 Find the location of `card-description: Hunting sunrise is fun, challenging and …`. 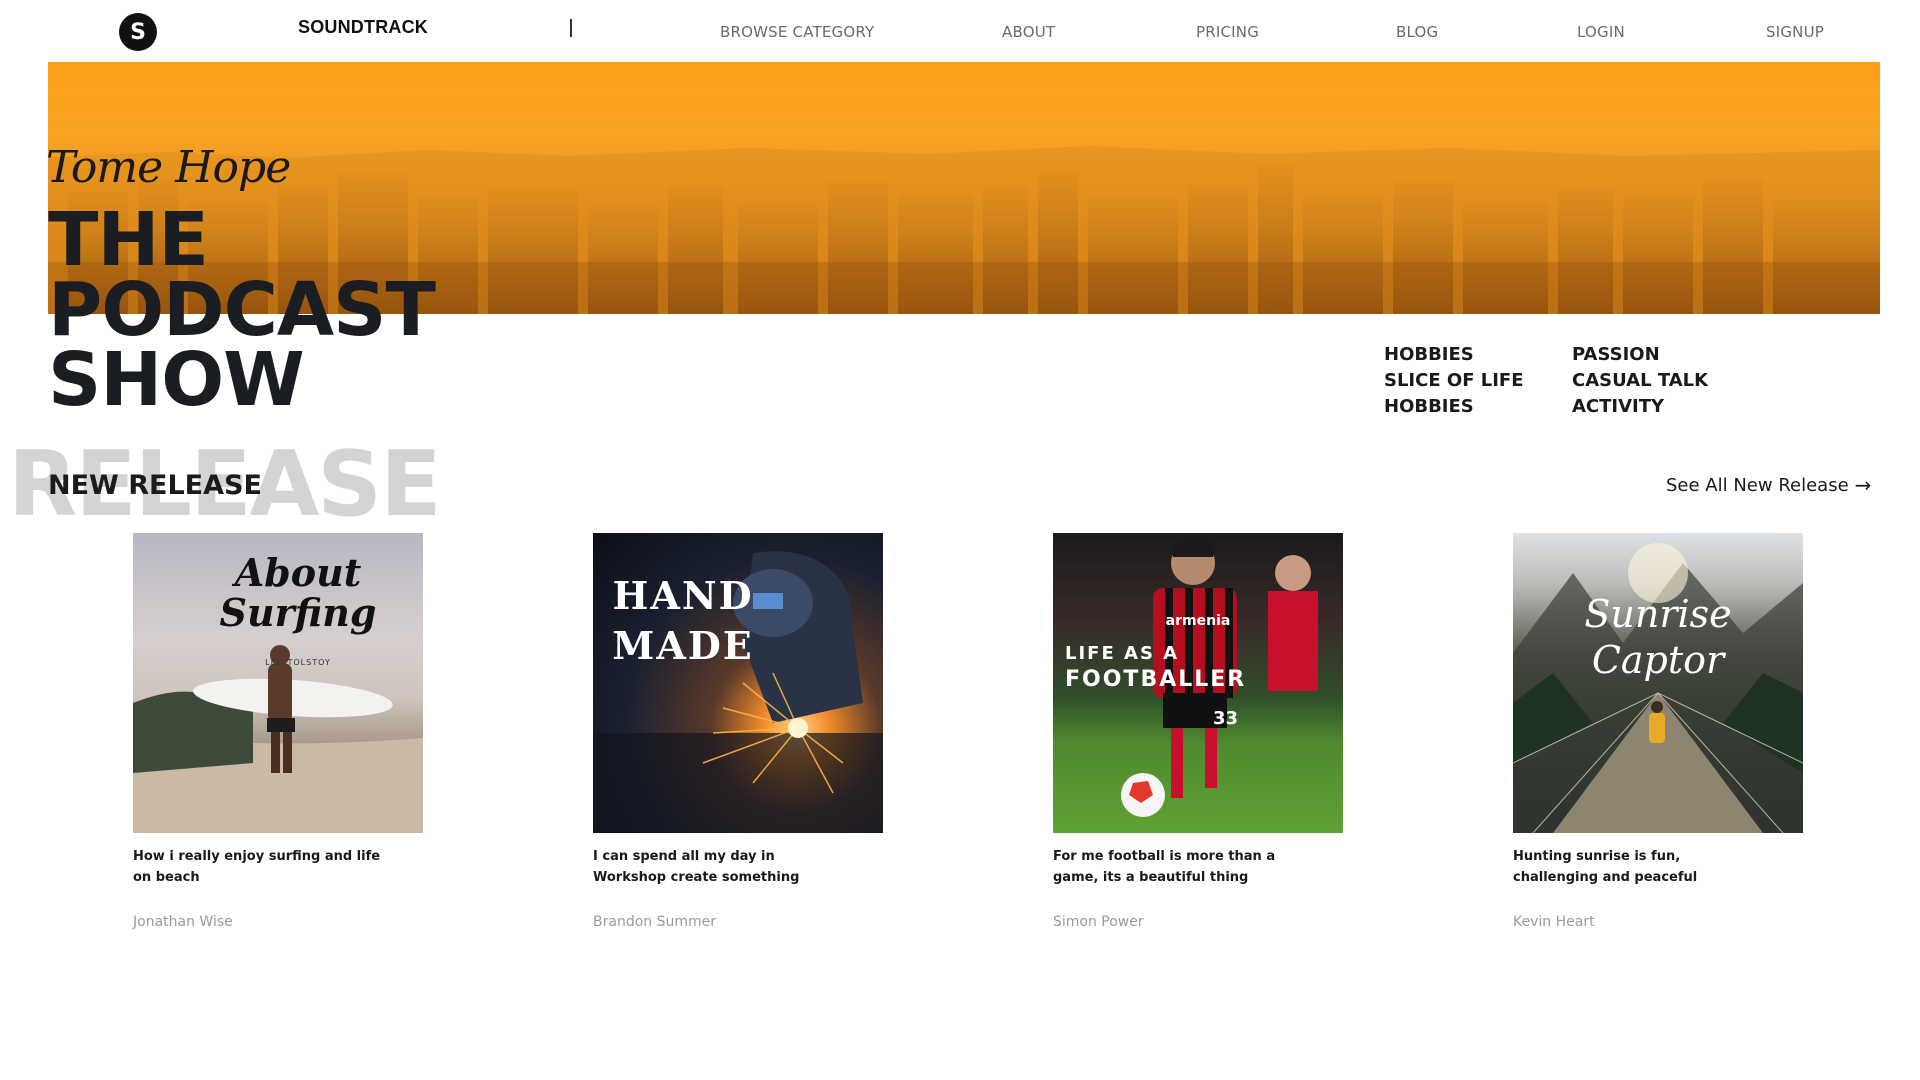

card-description: Hunting sunrise is fun, challenging and … is located at coordinates (1605, 867).